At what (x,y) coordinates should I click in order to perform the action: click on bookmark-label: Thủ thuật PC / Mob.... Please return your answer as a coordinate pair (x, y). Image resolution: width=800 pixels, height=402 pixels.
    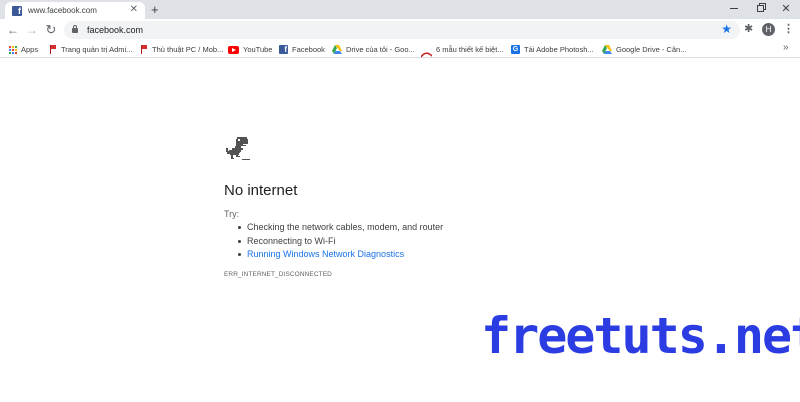
    Looking at the image, I should click on (188, 49).